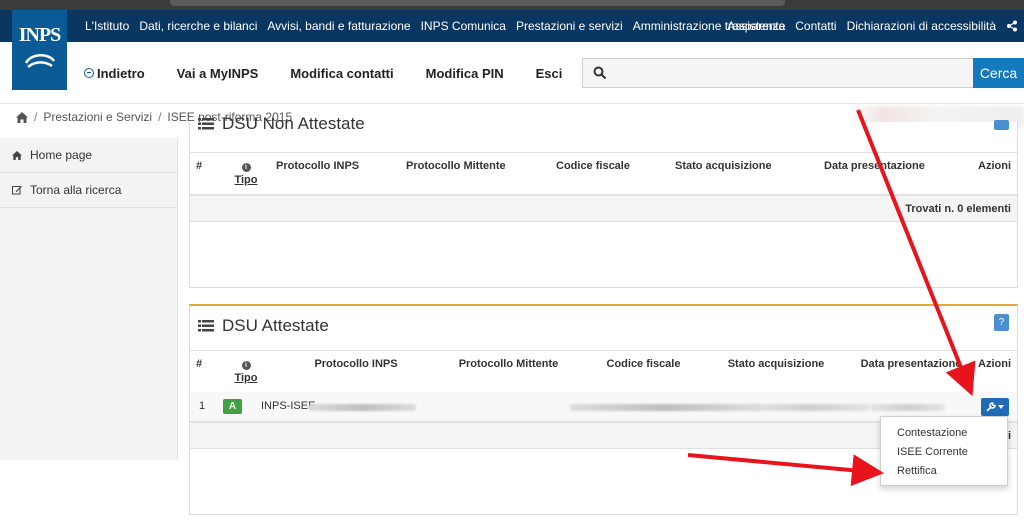 This screenshot has height=522, width=1024. What do you see at coordinates (39, 61) in the screenshot?
I see `logo-emblem-icon` at bounding box center [39, 61].